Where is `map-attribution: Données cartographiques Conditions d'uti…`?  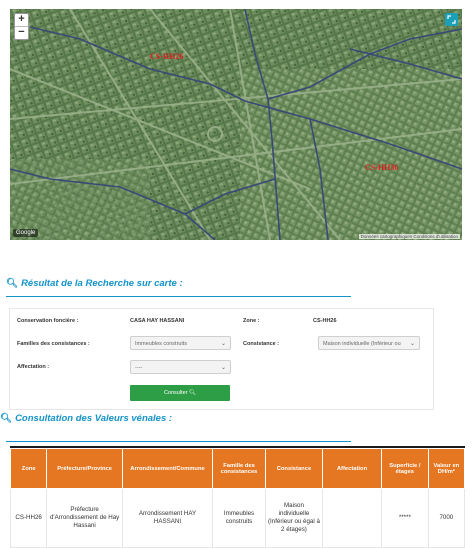 map-attribution: Données cartographiques Conditions d'uti… is located at coordinates (409, 236).